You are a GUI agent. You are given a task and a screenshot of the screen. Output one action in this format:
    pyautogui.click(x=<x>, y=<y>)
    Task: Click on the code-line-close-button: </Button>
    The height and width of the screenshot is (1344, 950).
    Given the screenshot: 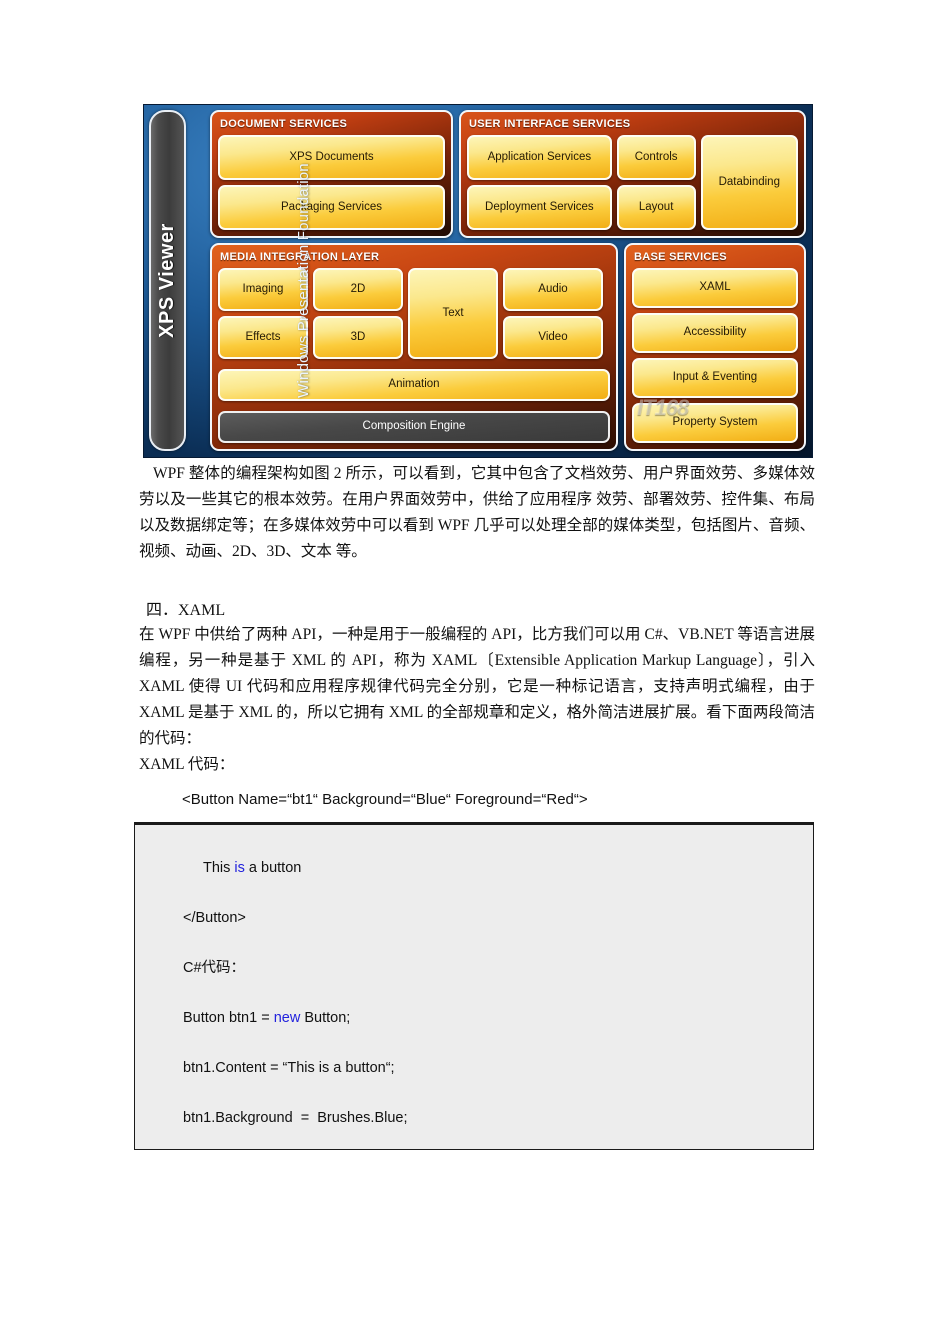 What is the action you would take?
    pyautogui.click(x=214, y=918)
    